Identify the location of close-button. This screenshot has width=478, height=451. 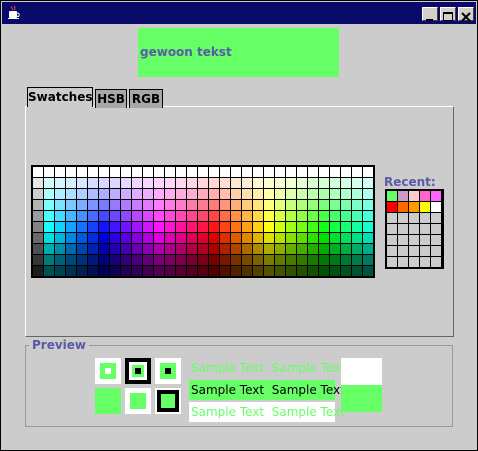
(466, 14).